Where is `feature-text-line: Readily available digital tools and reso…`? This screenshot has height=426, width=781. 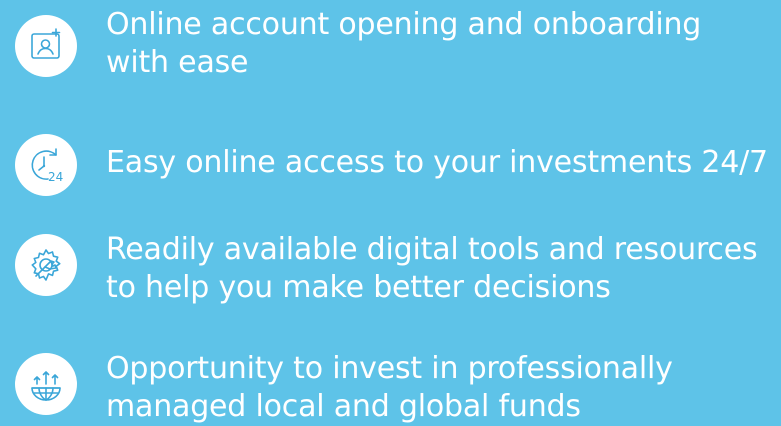
feature-text-line: Readily available digital tools and reso… is located at coordinates (432, 249).